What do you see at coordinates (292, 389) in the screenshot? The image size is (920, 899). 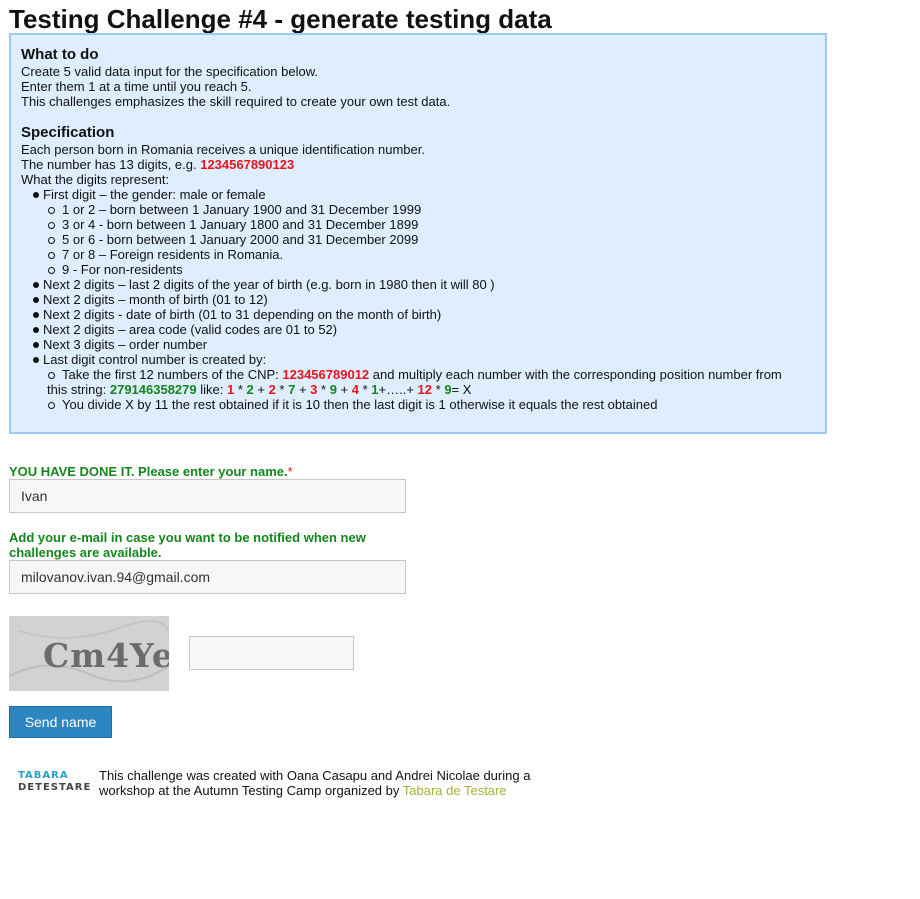 I see `formula-b: 7` at bounding box center [292, 389].